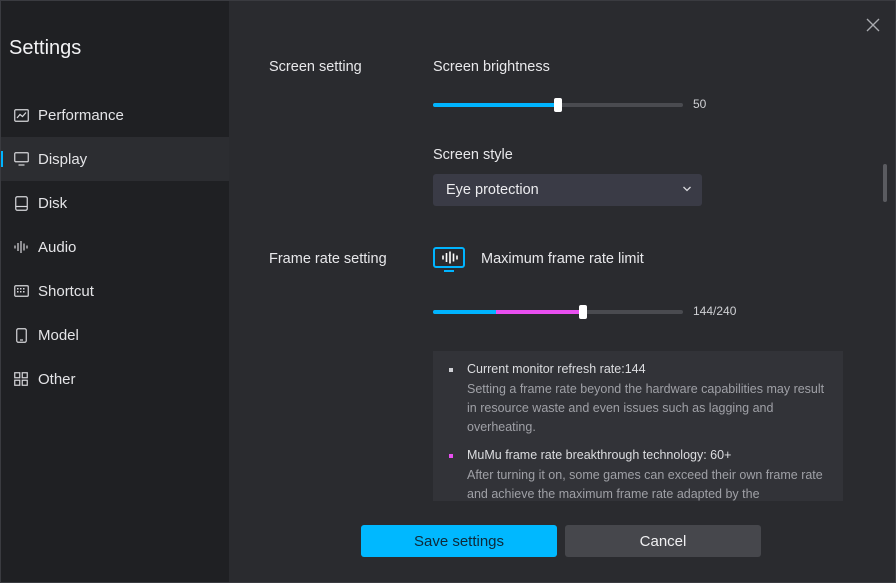 Image resolution: width=896 pixels, height=583 pixels. Describe the element at coordinates (21, 291) in the screenshot. I see `keyboard-icon` at that location.